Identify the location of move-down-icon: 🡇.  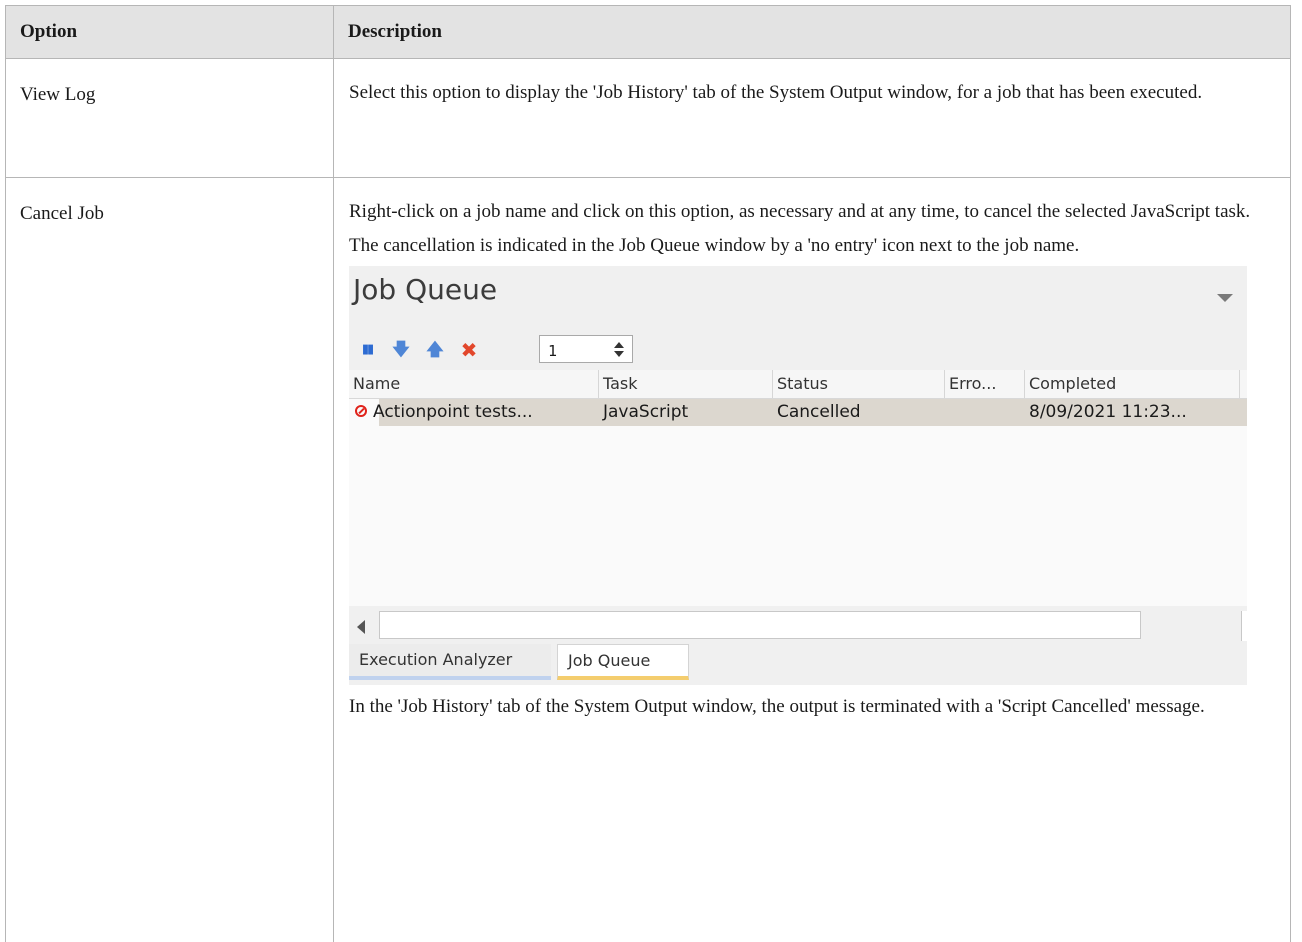
(400, 350).